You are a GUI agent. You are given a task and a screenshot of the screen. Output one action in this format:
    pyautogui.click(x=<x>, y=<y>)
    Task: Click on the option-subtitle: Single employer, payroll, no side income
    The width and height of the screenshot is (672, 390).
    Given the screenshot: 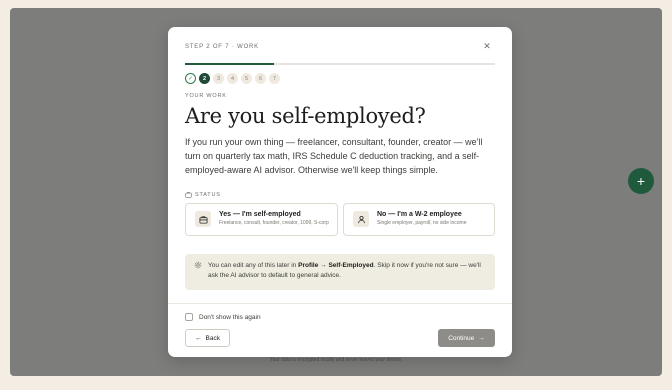 What is the action you would take?
    pyautogui.click(x=422, y=223)
    